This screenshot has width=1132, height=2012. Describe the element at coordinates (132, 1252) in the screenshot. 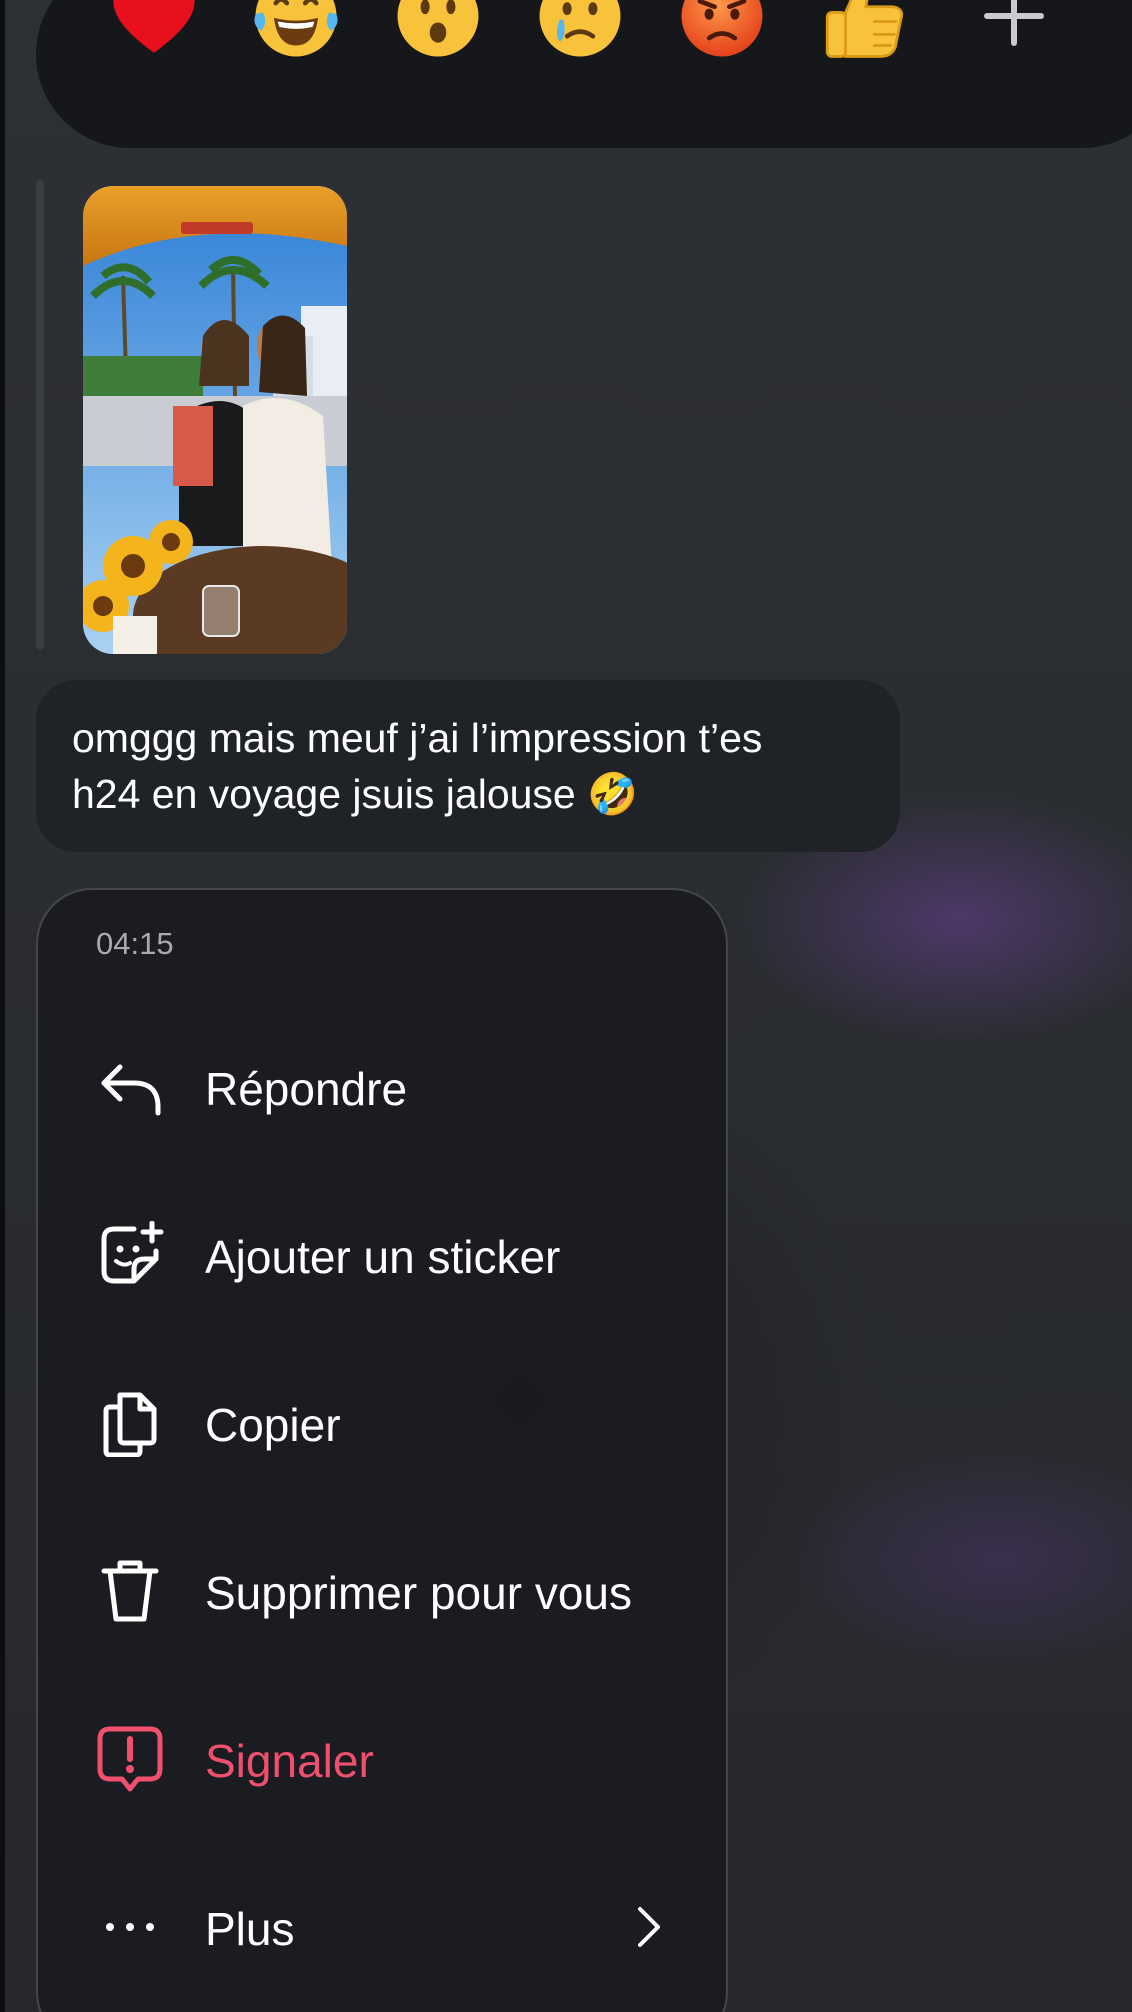

I see `add-sticker-icon` at that location.